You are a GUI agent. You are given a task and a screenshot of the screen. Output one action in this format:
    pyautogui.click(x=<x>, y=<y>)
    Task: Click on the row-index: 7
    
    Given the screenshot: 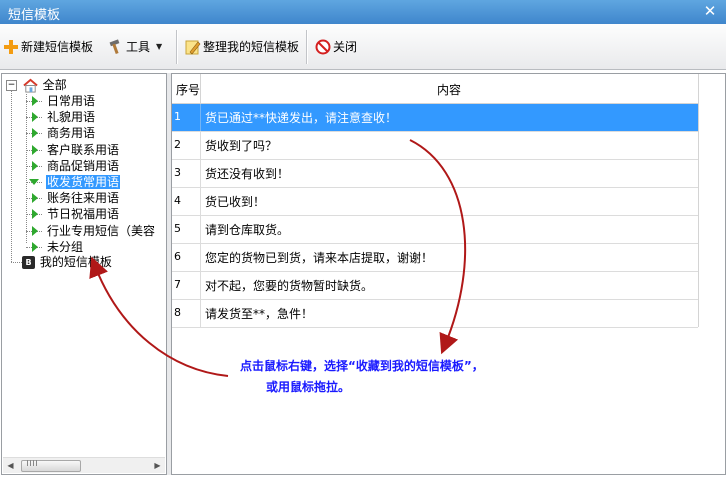 What is the action you would take?
    pyautogui.click(x=177, y=284)
    